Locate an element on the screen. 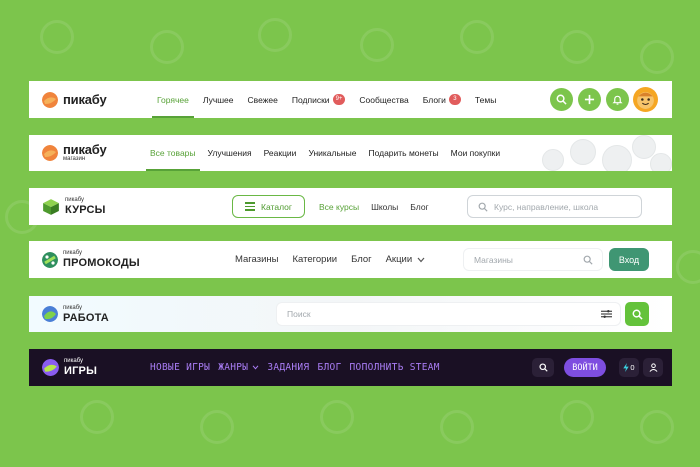  promo-logo-icon is located at coordinates (50, 259).